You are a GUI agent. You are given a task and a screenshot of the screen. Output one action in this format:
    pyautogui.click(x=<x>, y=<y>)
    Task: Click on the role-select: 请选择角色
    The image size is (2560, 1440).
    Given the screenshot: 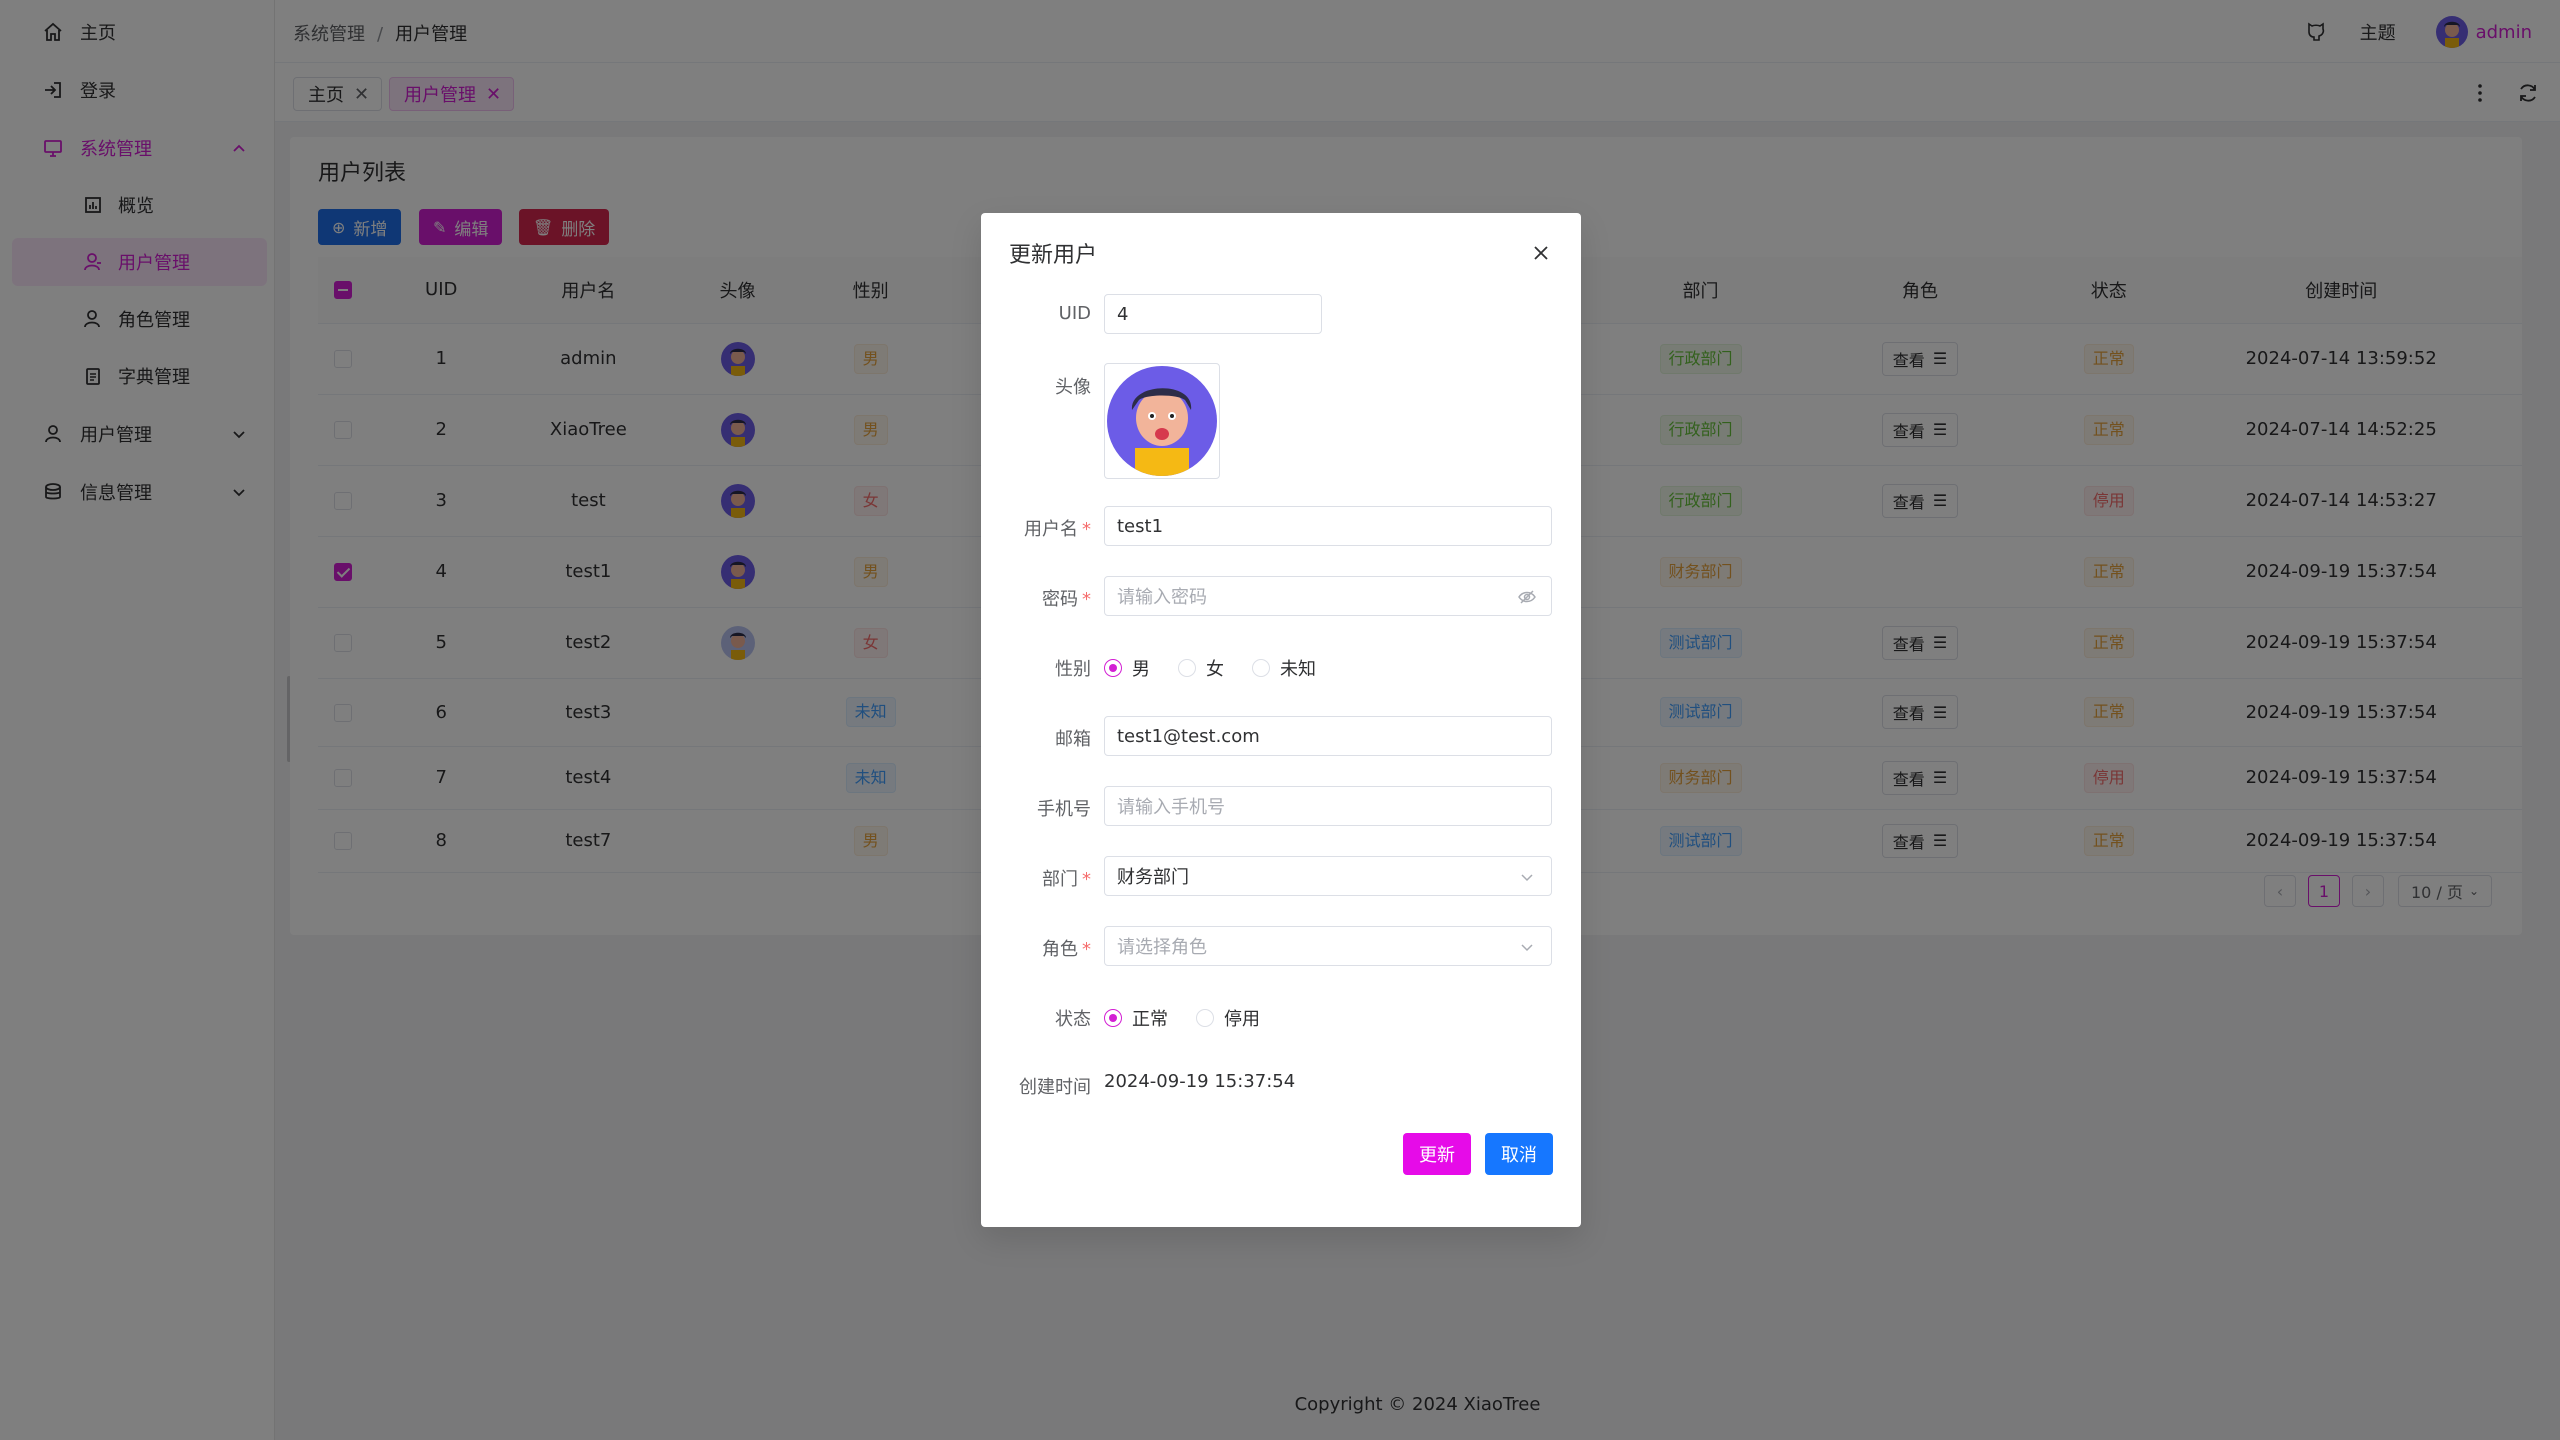 What is the action you would take?
    pyautogui.click(x=1328, y=946)
    